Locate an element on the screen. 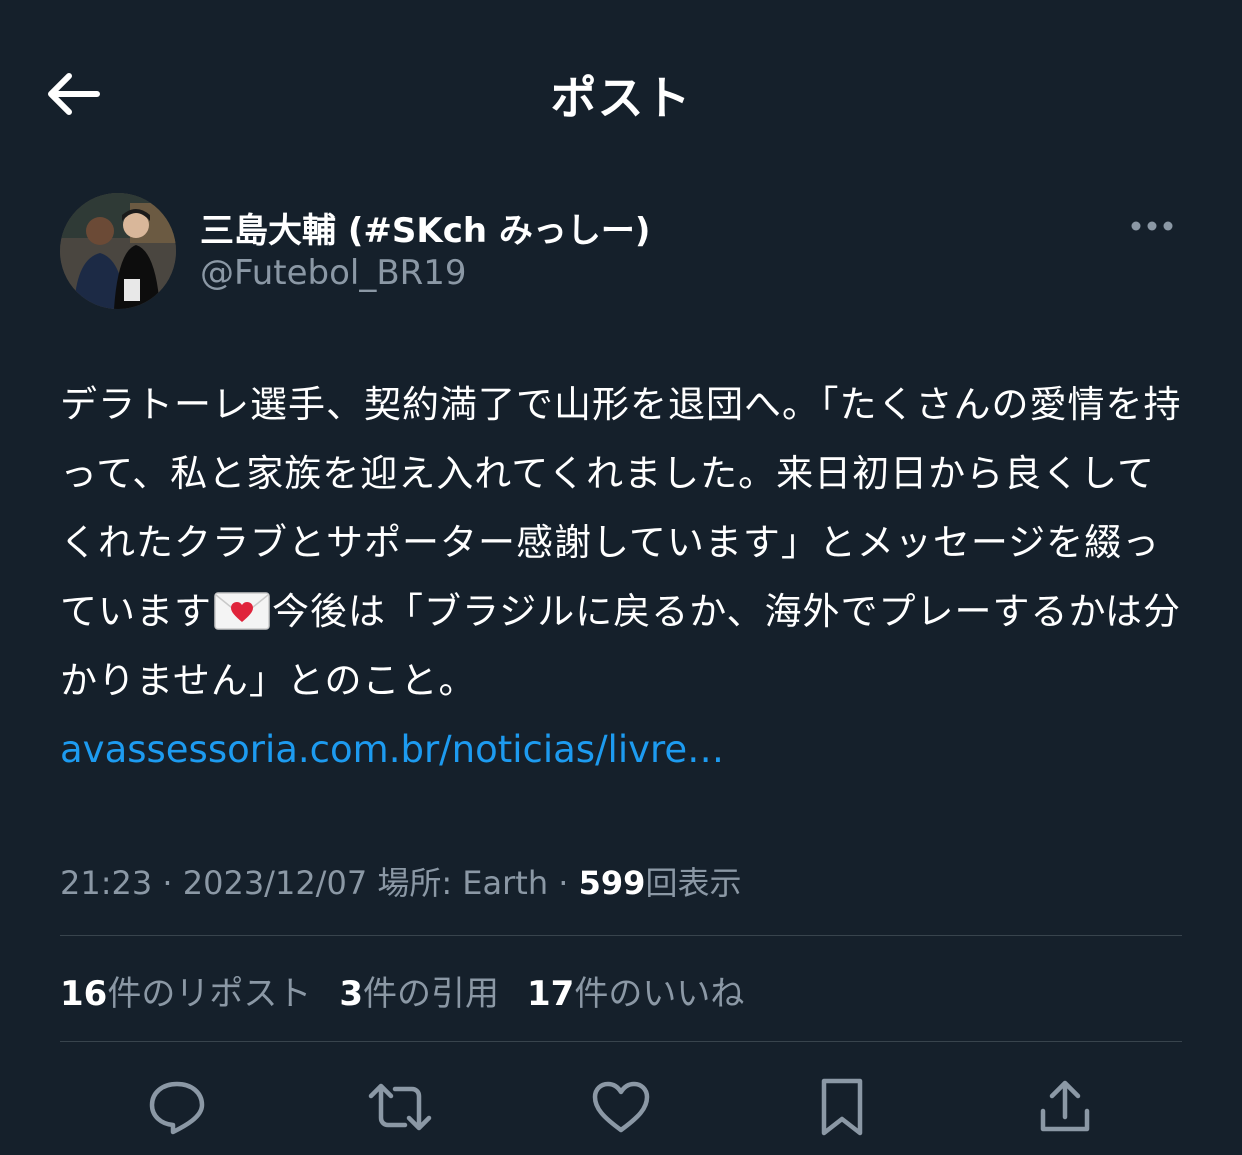 This screenshot has width=1242, height=1155. quotes-stat: 3件の引用 is located at coordinates (419, 990).